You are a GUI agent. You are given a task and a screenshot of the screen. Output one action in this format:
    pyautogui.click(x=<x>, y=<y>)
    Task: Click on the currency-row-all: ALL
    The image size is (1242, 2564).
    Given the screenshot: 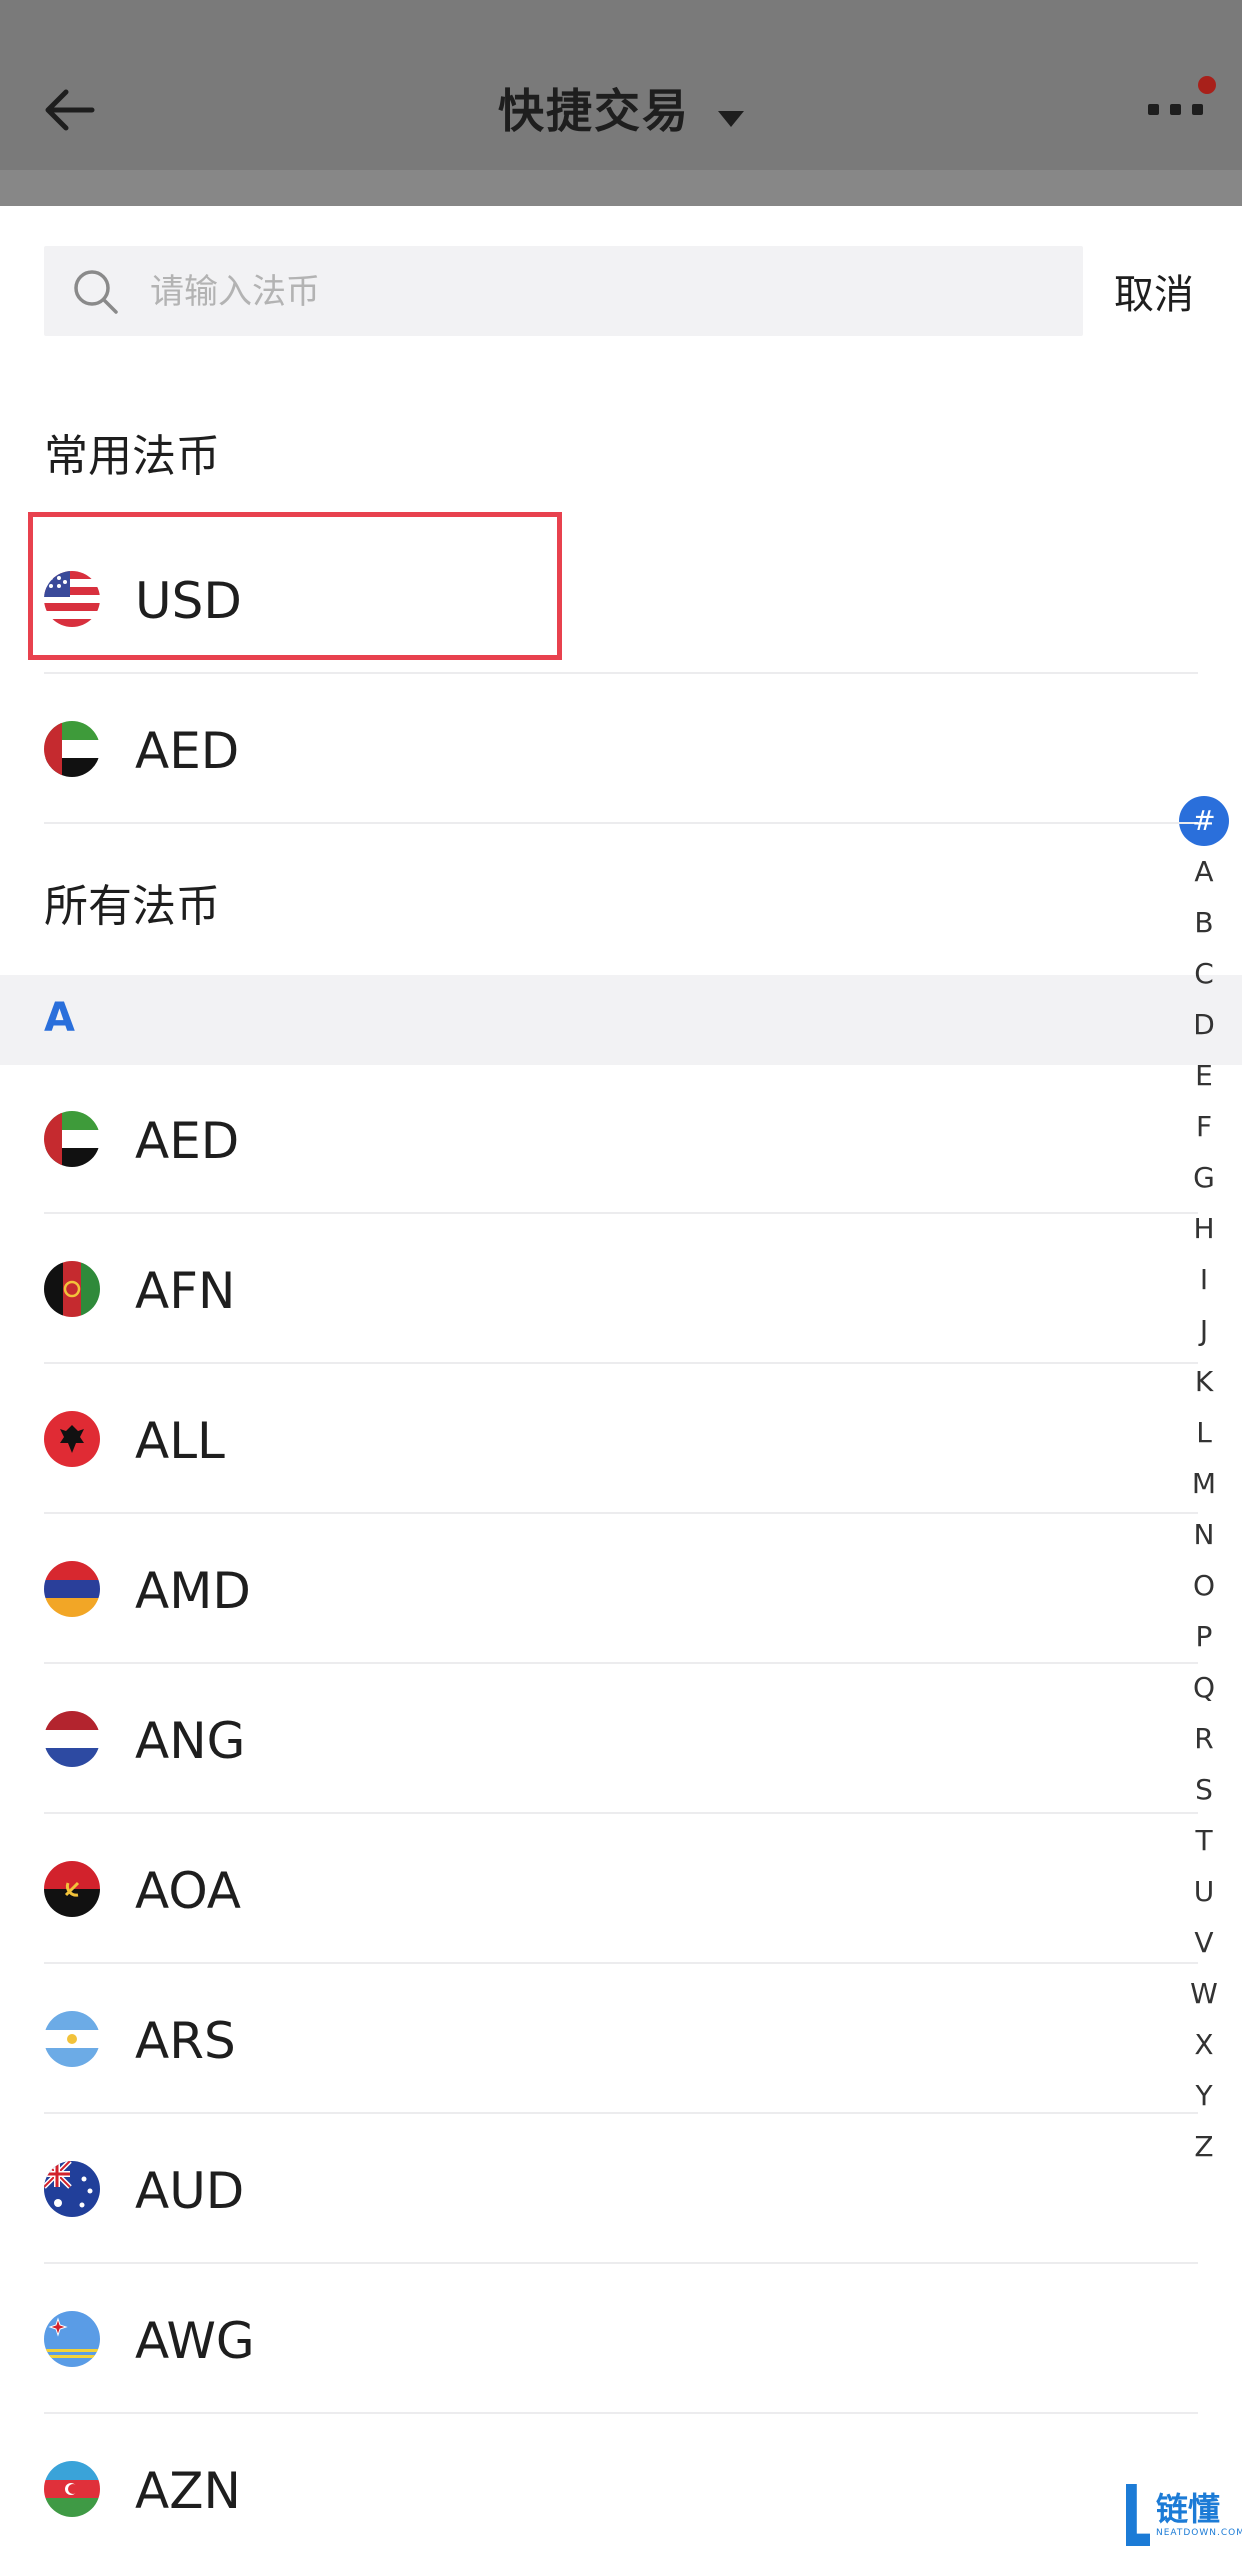 What is the action you would take?
    pyautogui.click(x=621, y=1439)
    